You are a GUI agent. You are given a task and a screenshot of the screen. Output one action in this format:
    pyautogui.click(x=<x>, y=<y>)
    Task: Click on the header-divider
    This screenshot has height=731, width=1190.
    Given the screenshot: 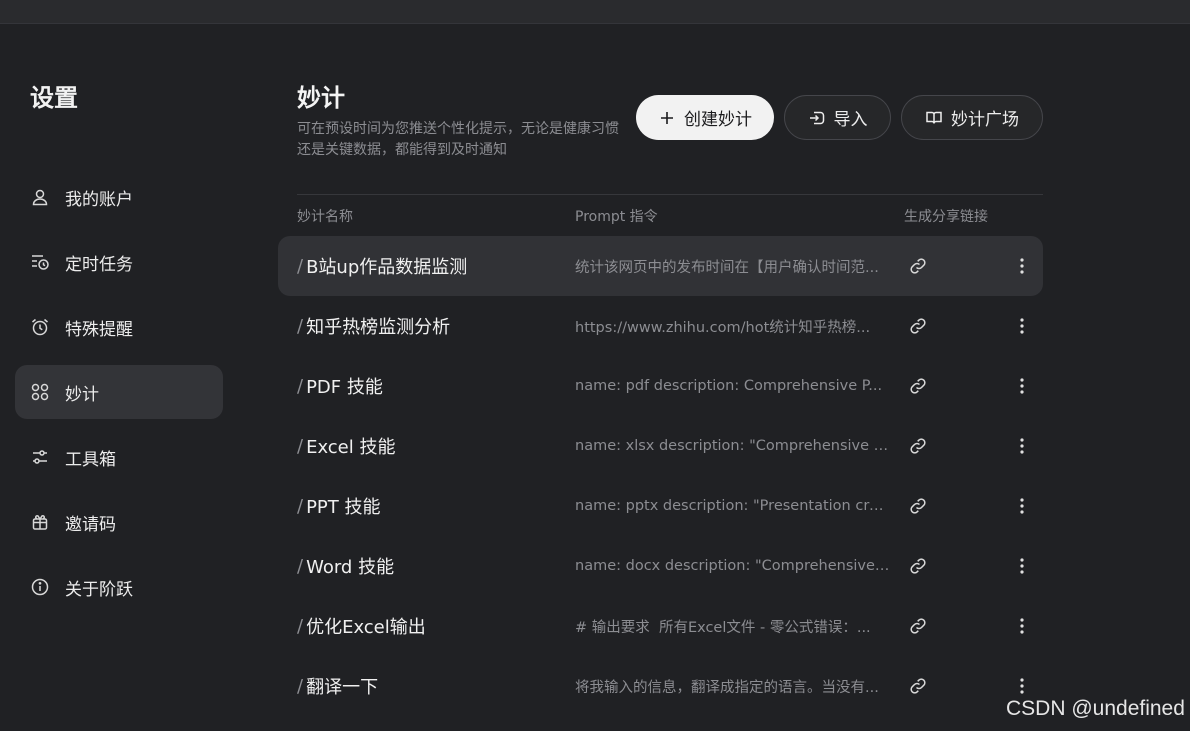 What is the action you would take?
    pyautogui.click(x=670, y=194)
    